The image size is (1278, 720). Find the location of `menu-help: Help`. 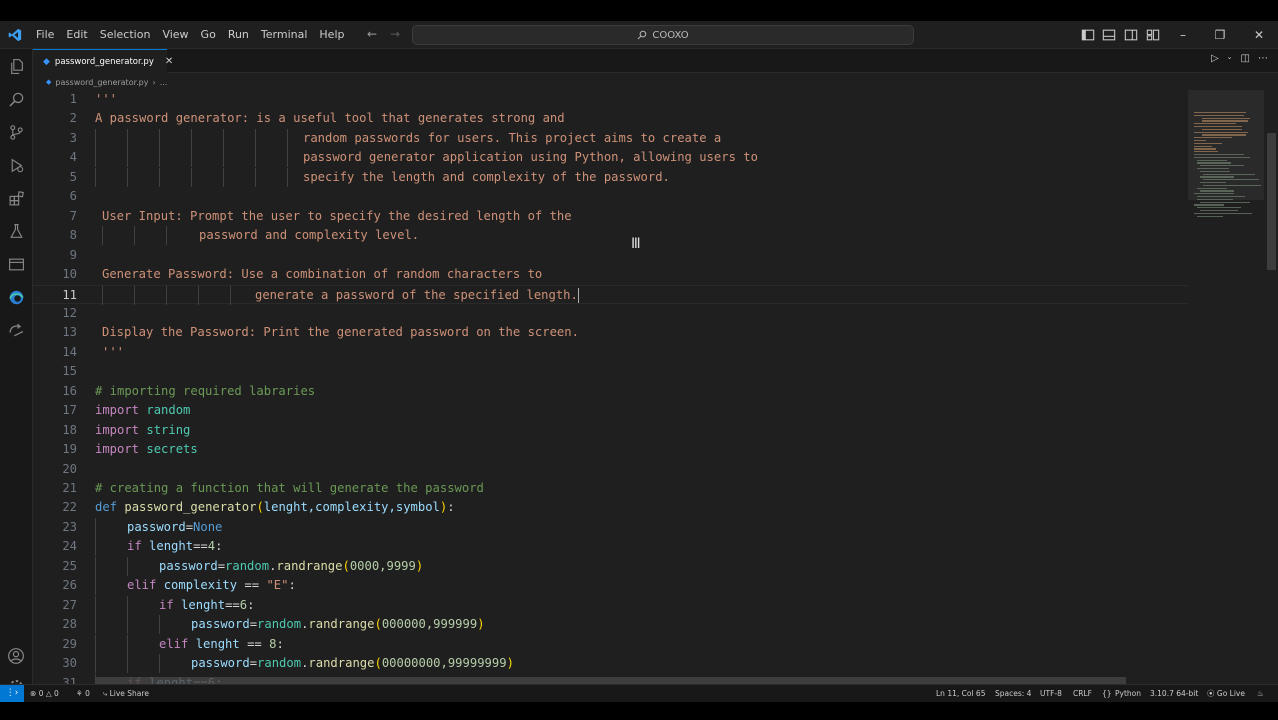

menu-help: Help is located at coordinates (331, 35).